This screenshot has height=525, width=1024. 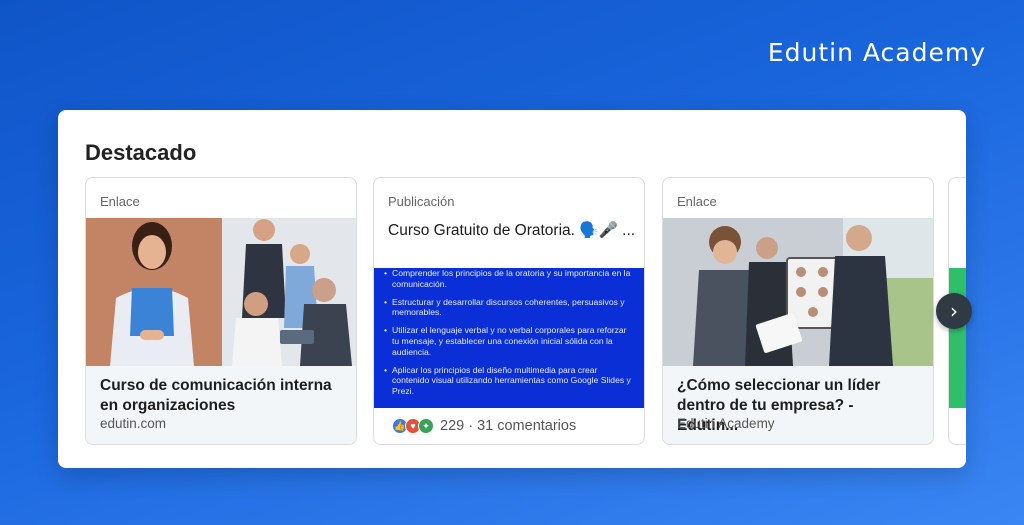 I want to click on card-type-label: Publicación, so click(x=421, y=201).